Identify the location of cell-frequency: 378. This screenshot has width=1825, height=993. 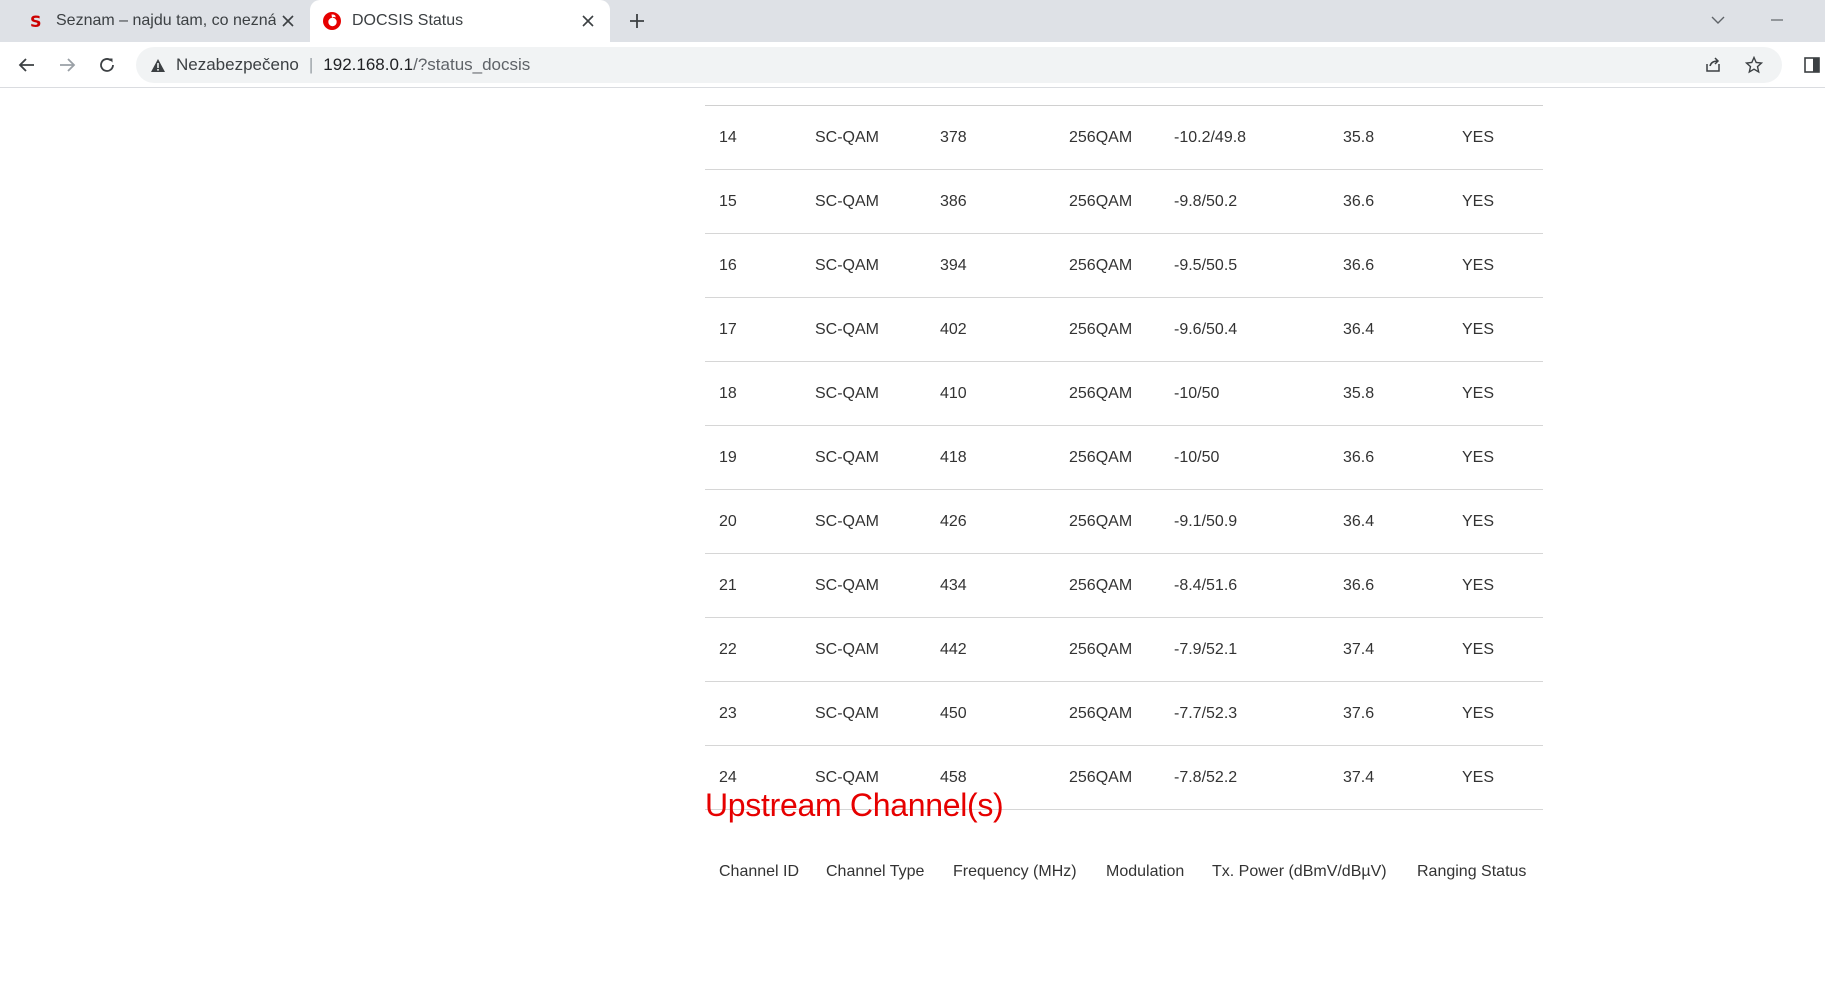
(953, 137).